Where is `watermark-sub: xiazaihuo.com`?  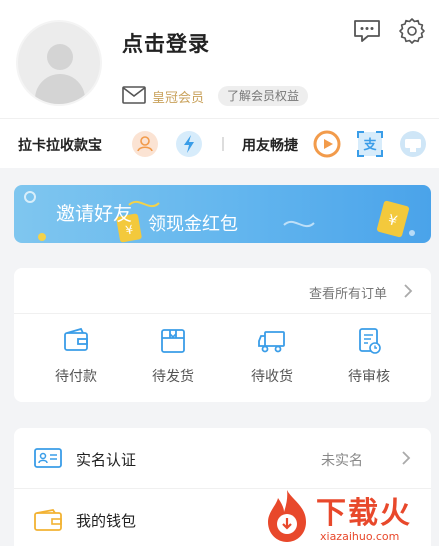 watermark-sub: xiazaihuo.com is located at coordinates (360, 536).